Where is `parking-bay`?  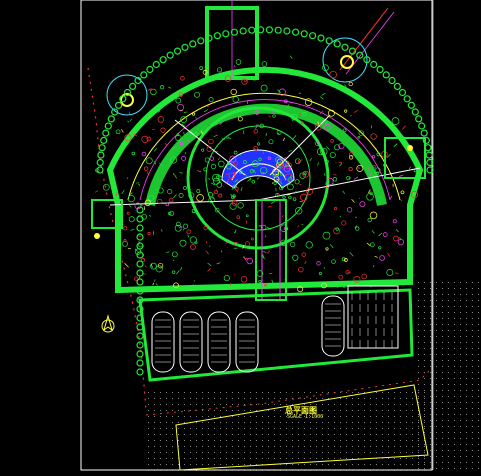
parking-bay is located at coordinates (219, 342).